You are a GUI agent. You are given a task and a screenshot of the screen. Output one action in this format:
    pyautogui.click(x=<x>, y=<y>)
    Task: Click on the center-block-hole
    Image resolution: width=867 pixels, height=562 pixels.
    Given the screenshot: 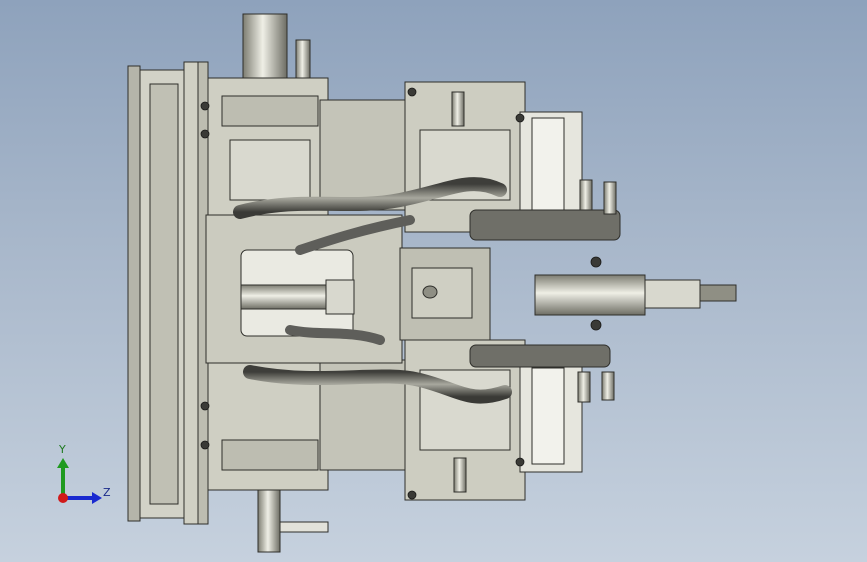 What is the action you would take?
    pyautogui.click(x=430, y=292)
    